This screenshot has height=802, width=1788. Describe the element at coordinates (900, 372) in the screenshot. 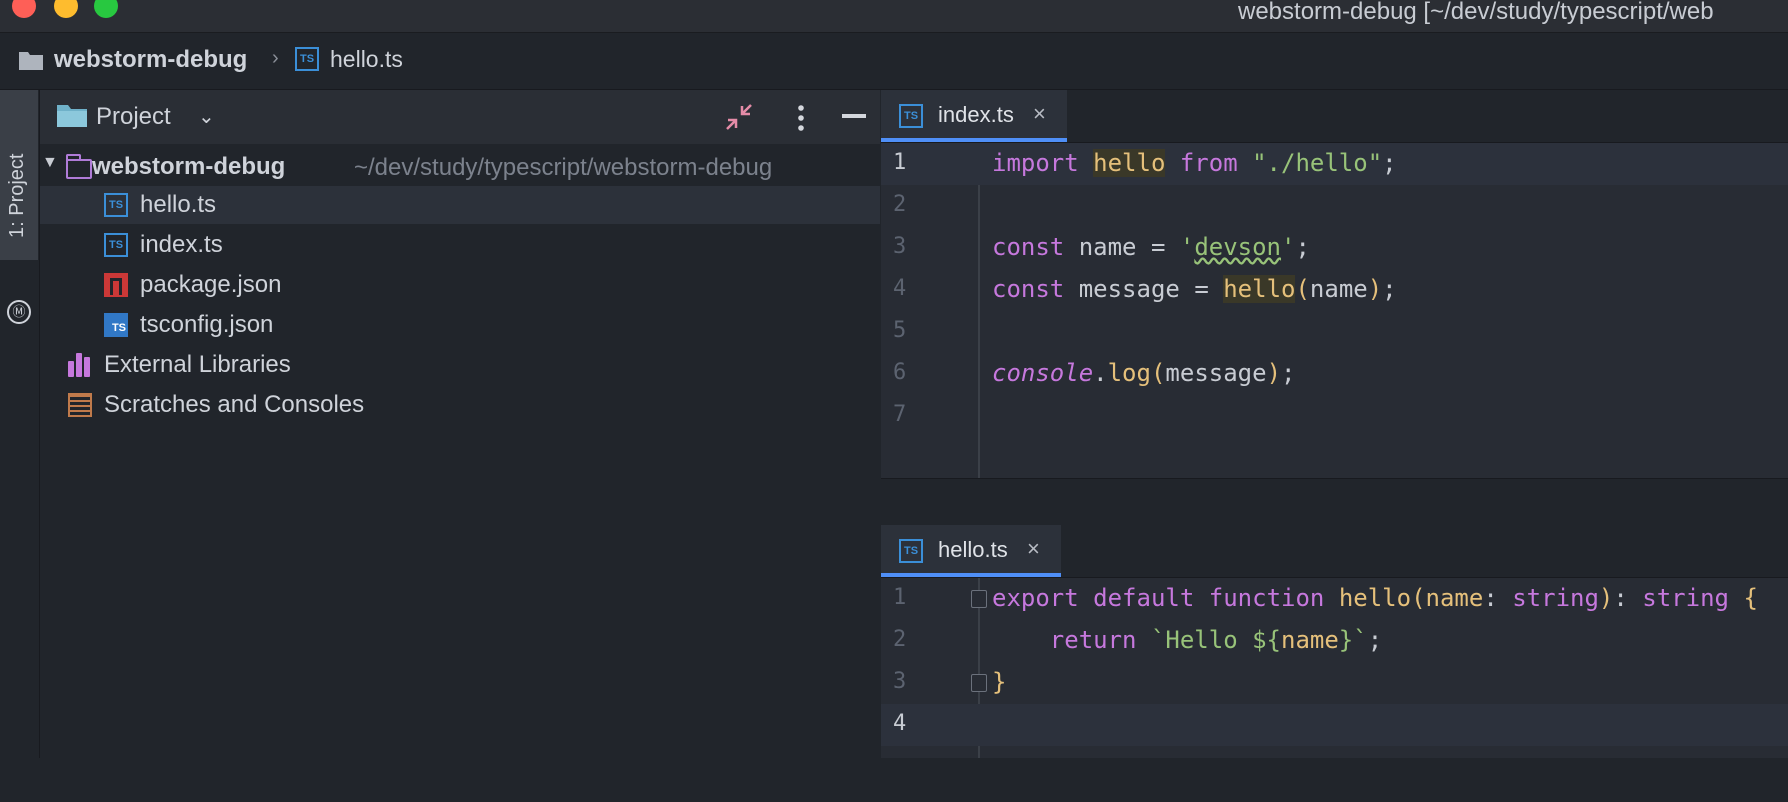

I see `line-number: 6` at that location.